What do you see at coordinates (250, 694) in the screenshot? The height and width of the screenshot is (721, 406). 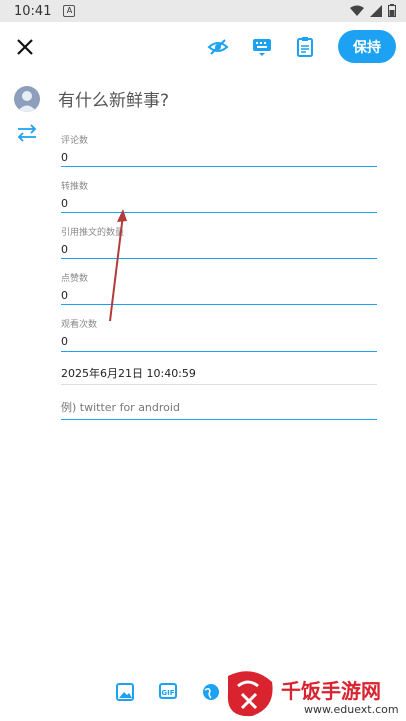 I see `watermark-logo` at bounding box center [250, 694].